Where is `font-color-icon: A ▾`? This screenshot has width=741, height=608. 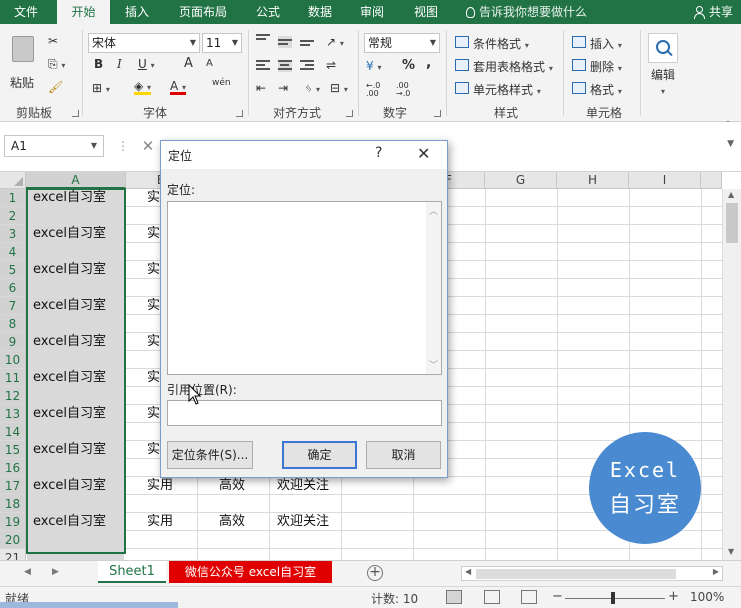
font-color-icon: A ▾ is located at coordinates (178, 87).